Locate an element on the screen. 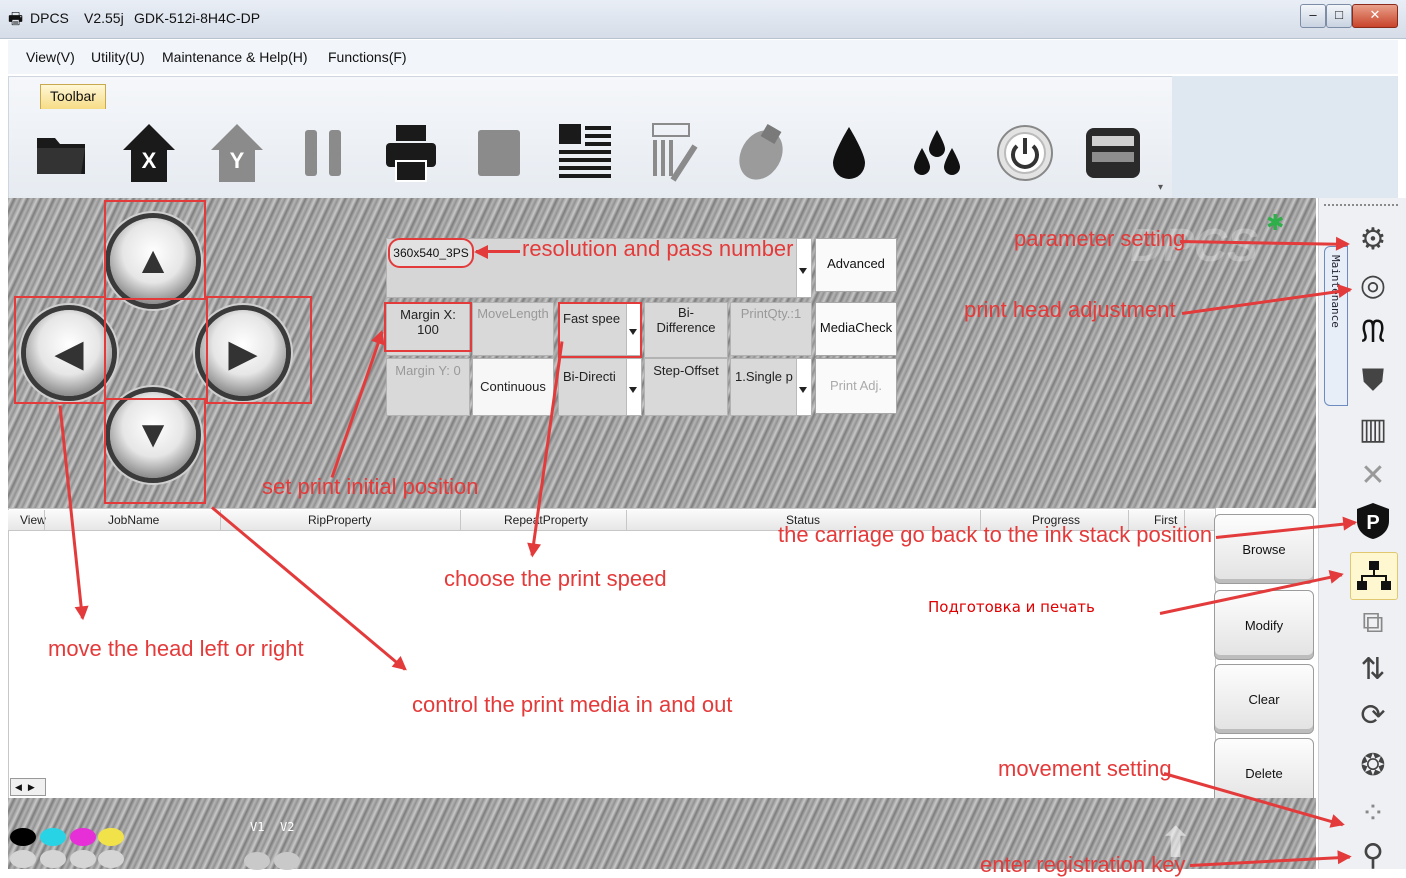 The width and height of the screenshot is (1406, 878). print-adjust-button: Print Adj. is located at coordinates (856, 386).